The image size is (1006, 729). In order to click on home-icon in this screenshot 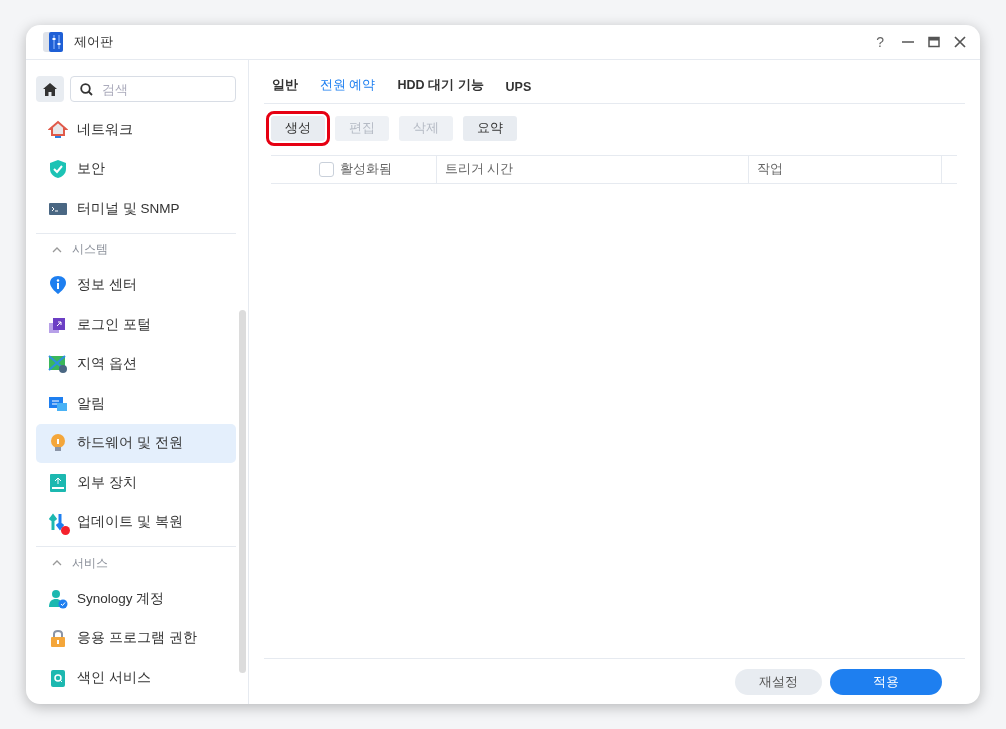, I will do `click(50, 89)`.